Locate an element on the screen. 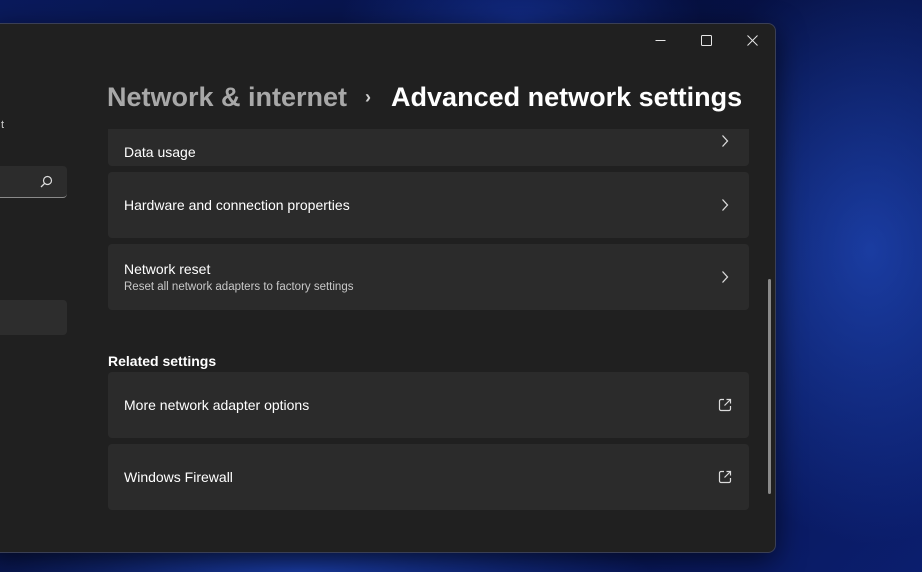  page-title: Advanced network settings is located at coordinates (567, 97).